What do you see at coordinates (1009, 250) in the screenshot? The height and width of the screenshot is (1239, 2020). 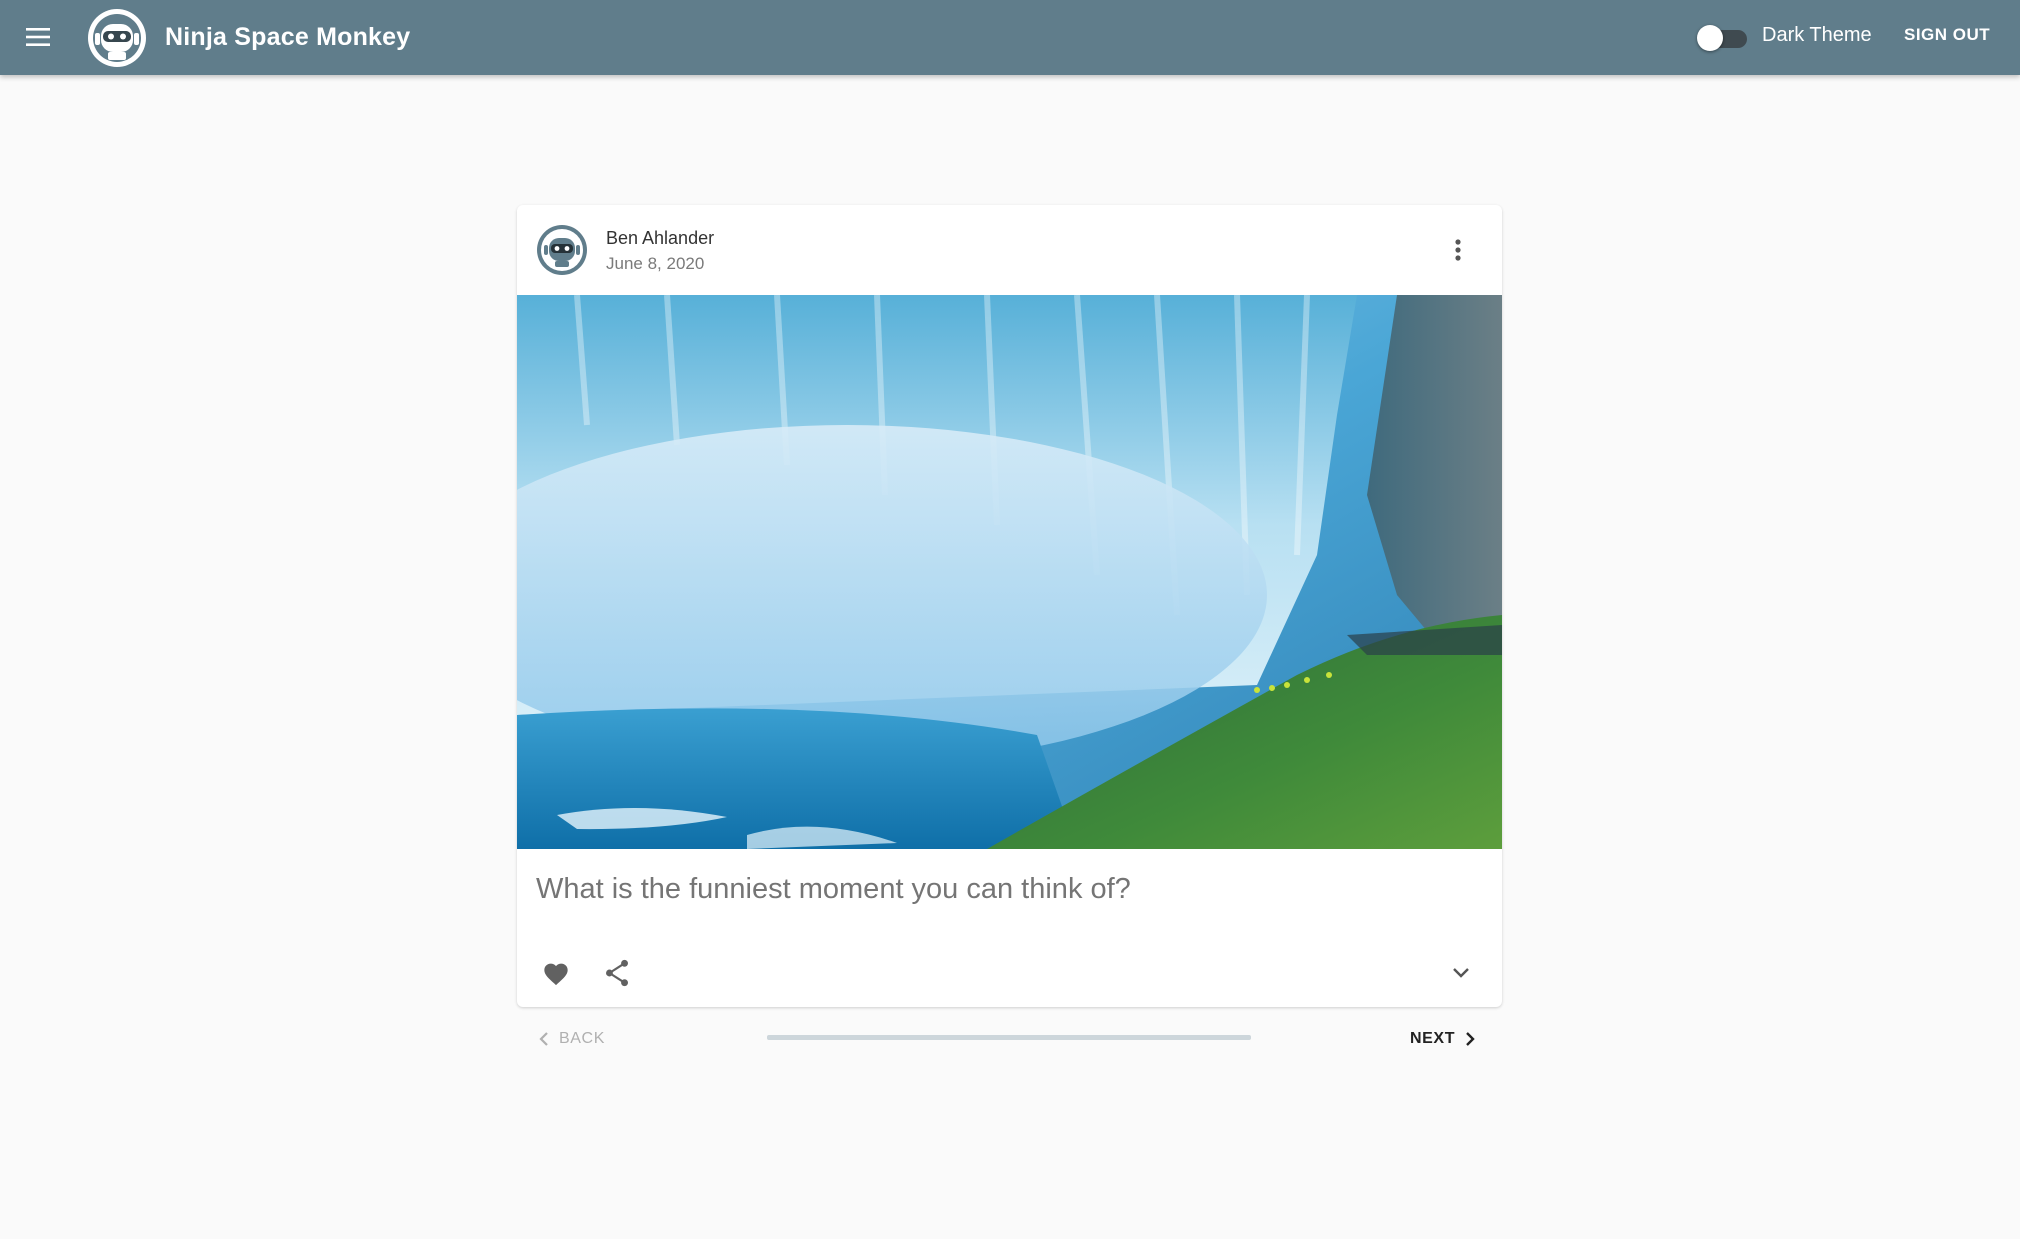 I see `card-header: Ben Ahlander June 8, 2020` at bounding box center [1009, 250].